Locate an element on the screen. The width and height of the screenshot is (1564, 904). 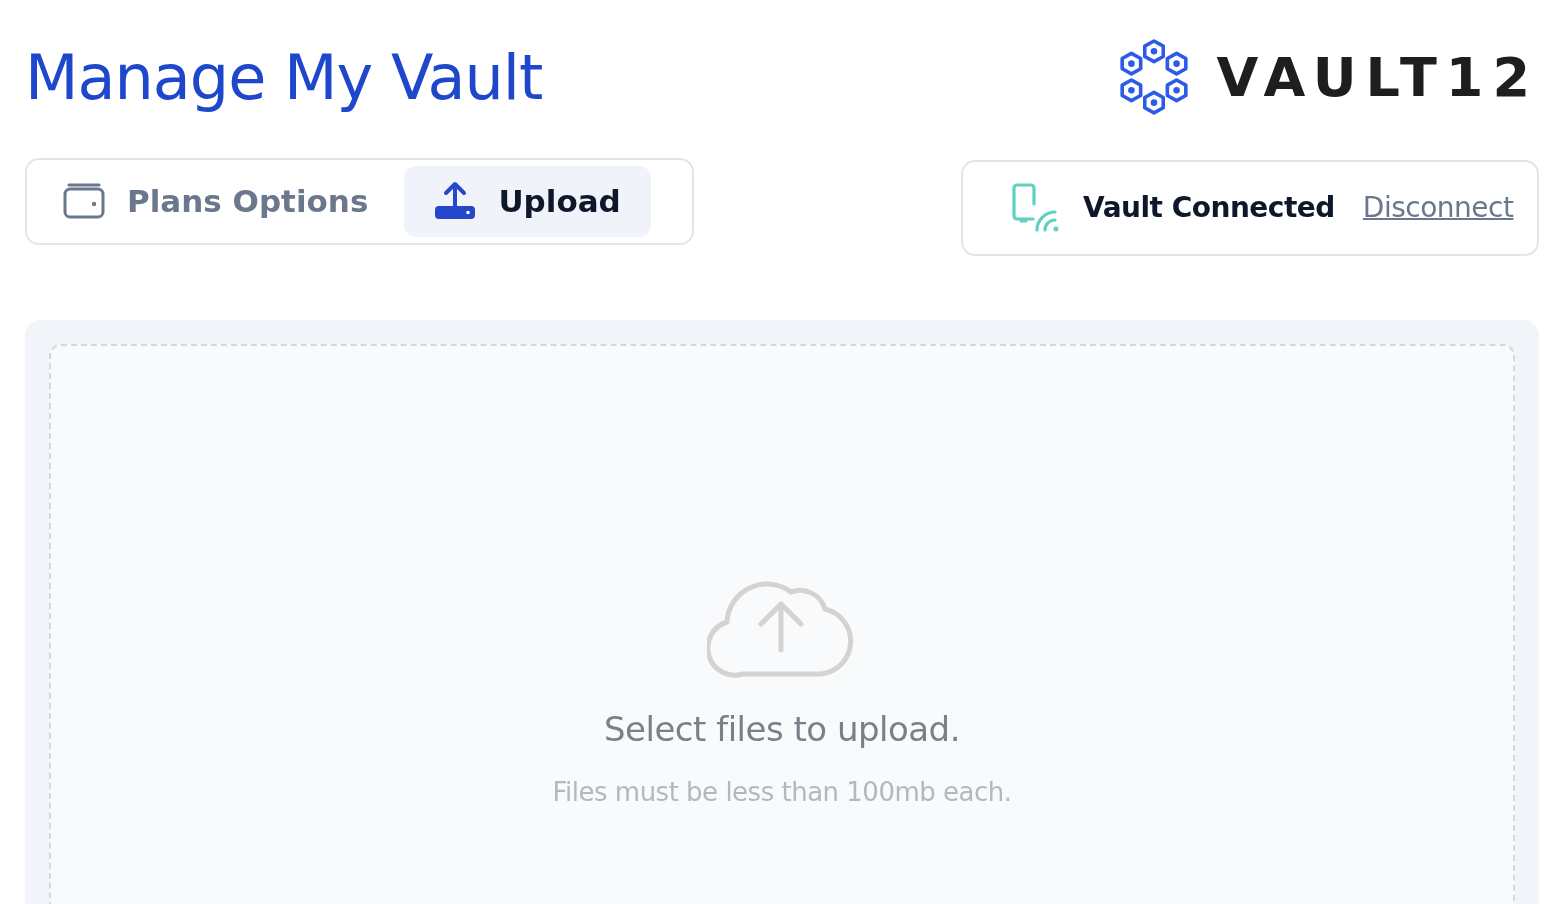
tab: Plans Options is located at coordinates (216, 201).